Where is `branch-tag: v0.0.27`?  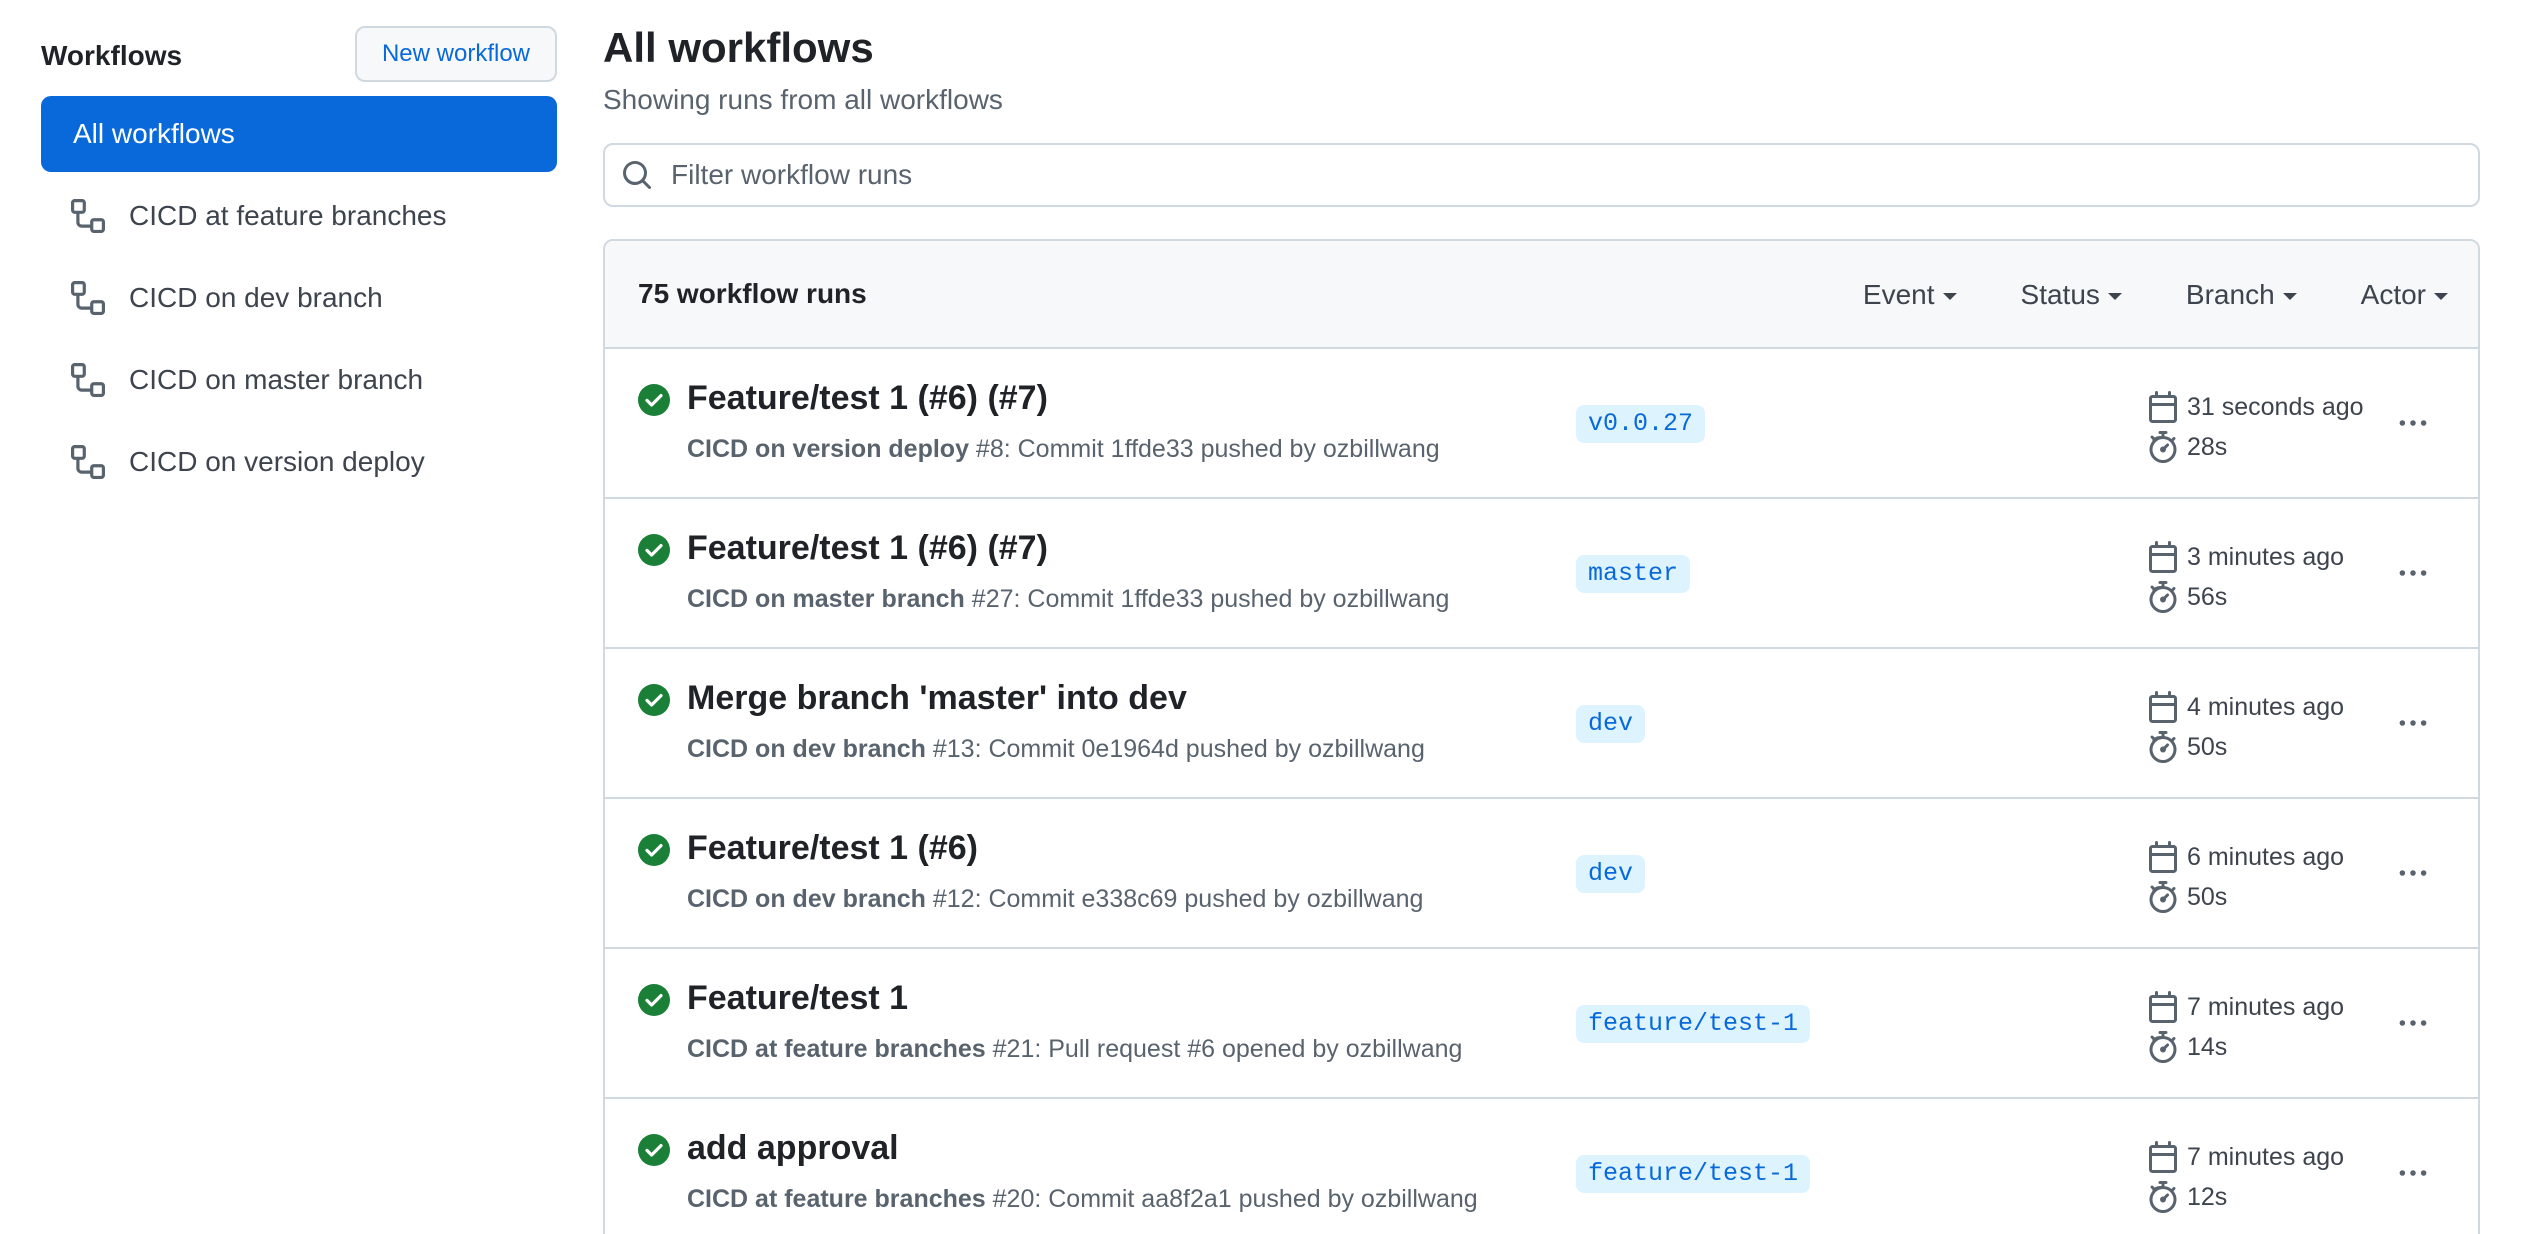 branch-tag: v0.0.27 is located at coordinates (1641, 424).